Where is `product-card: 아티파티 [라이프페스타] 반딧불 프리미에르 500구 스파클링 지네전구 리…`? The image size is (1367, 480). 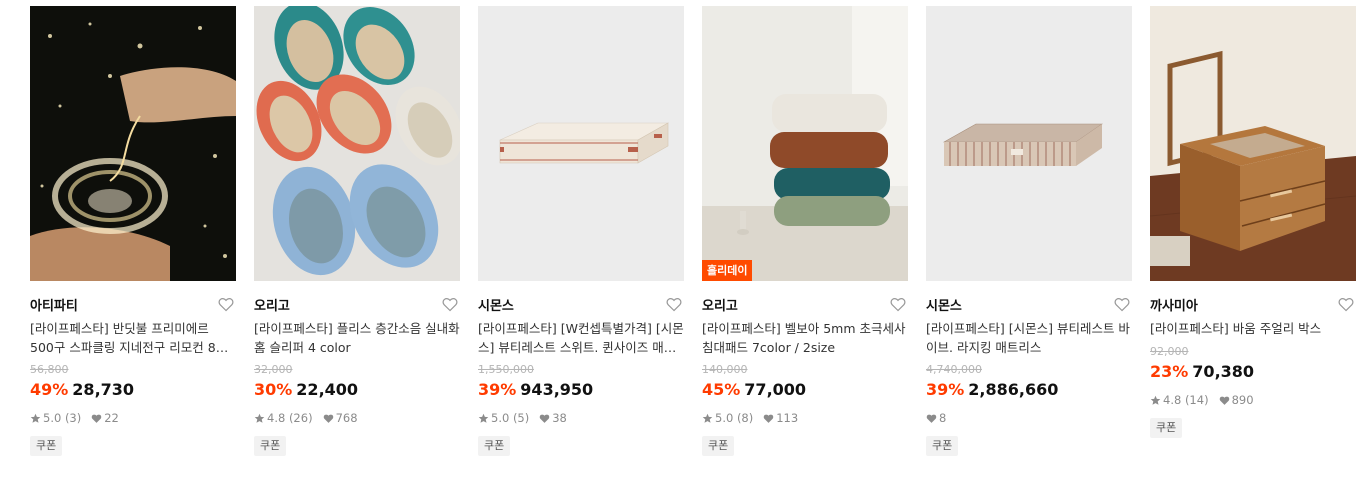 product-card: 아티파티 [라이프페스타] 반딧불 프리미에르 500구 스파클링 지네전구 리… is located at coordinates (133, 231).